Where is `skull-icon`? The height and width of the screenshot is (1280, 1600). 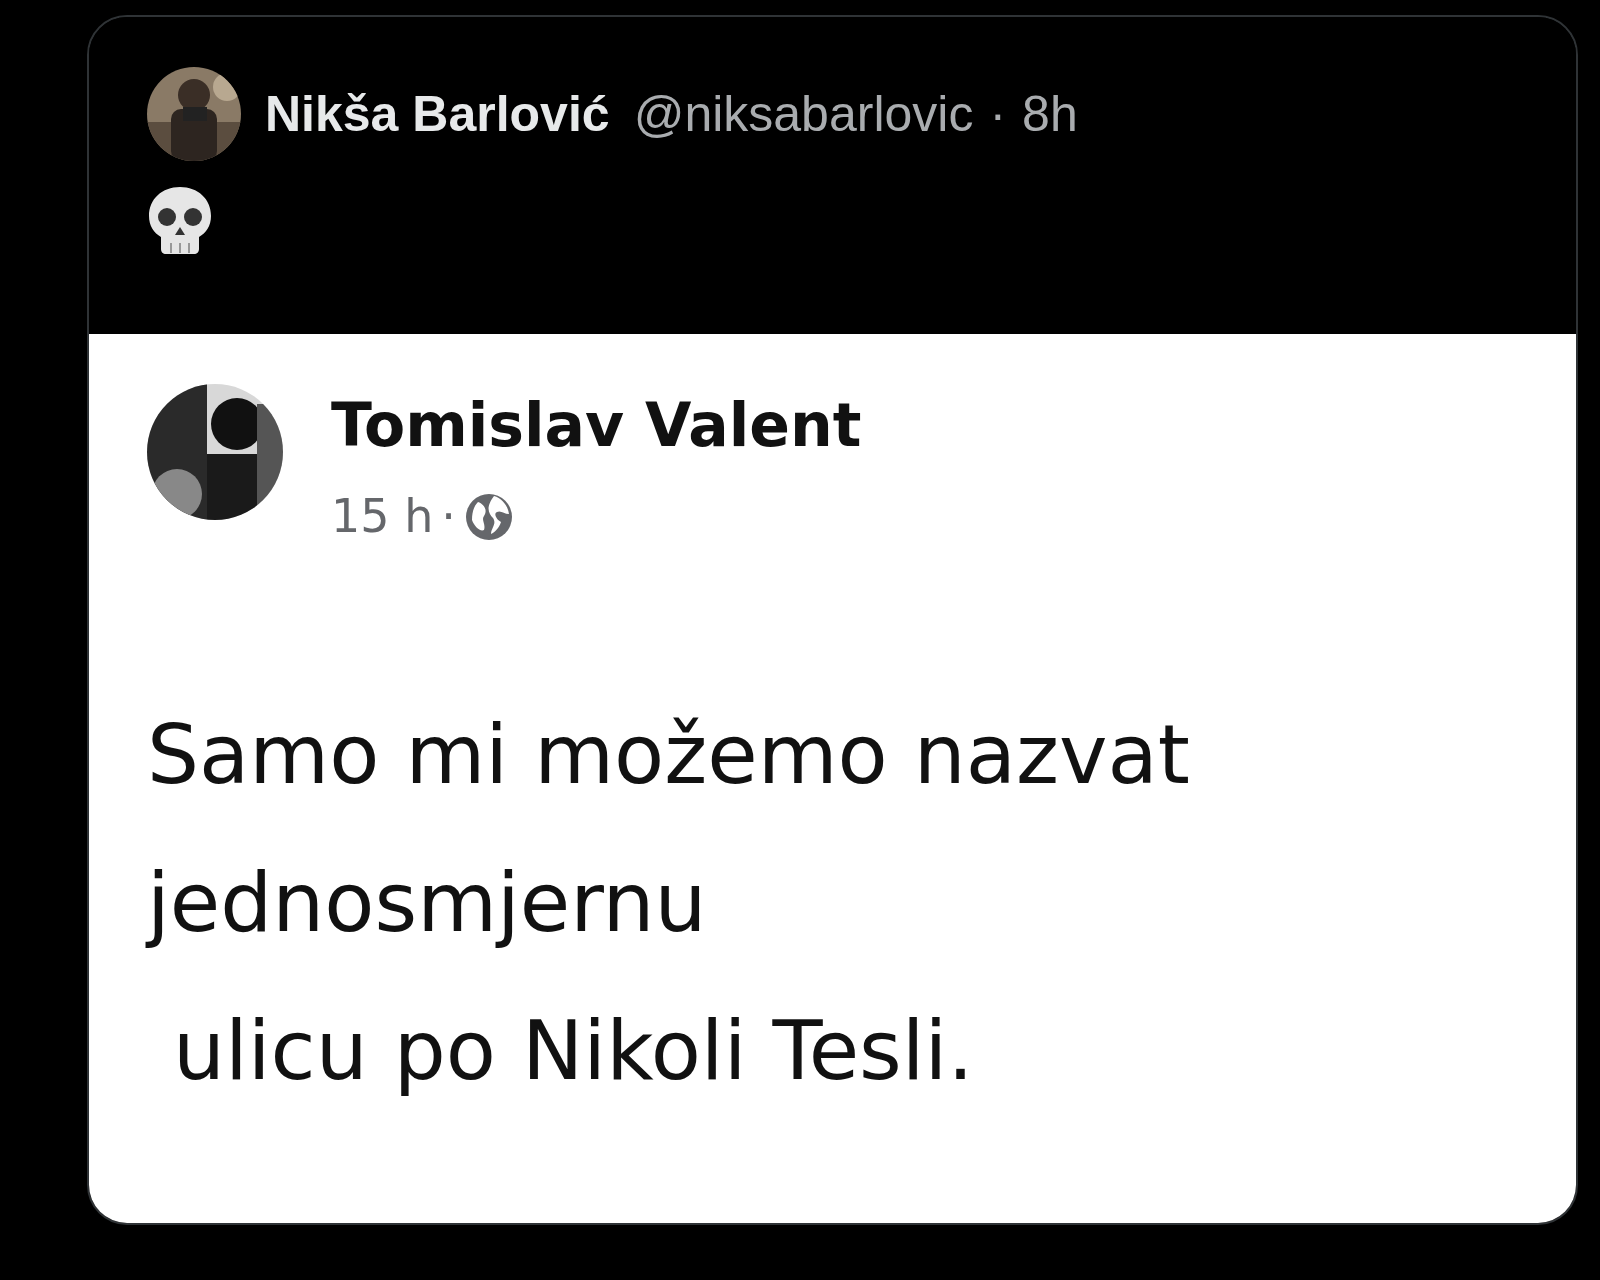 skull-icon is located at coordinates (180, 220).